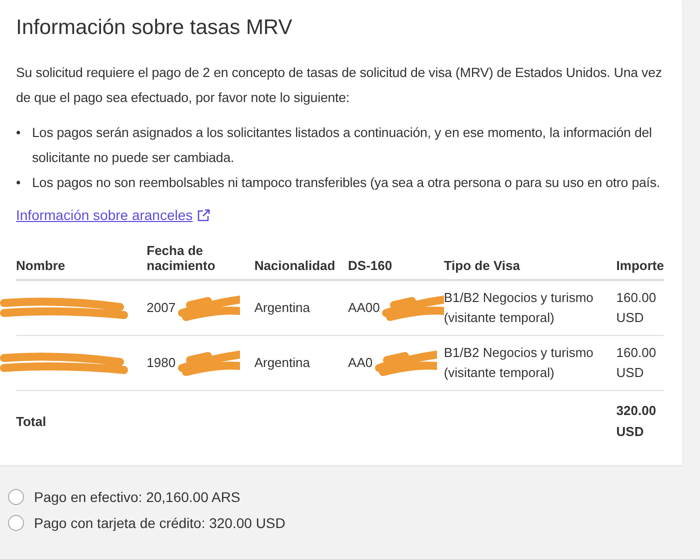 This screenshot has height=560, width=700. Describe the element at coordinates (203, 215) in the screenshot. I see `external-link-icon` at that location.